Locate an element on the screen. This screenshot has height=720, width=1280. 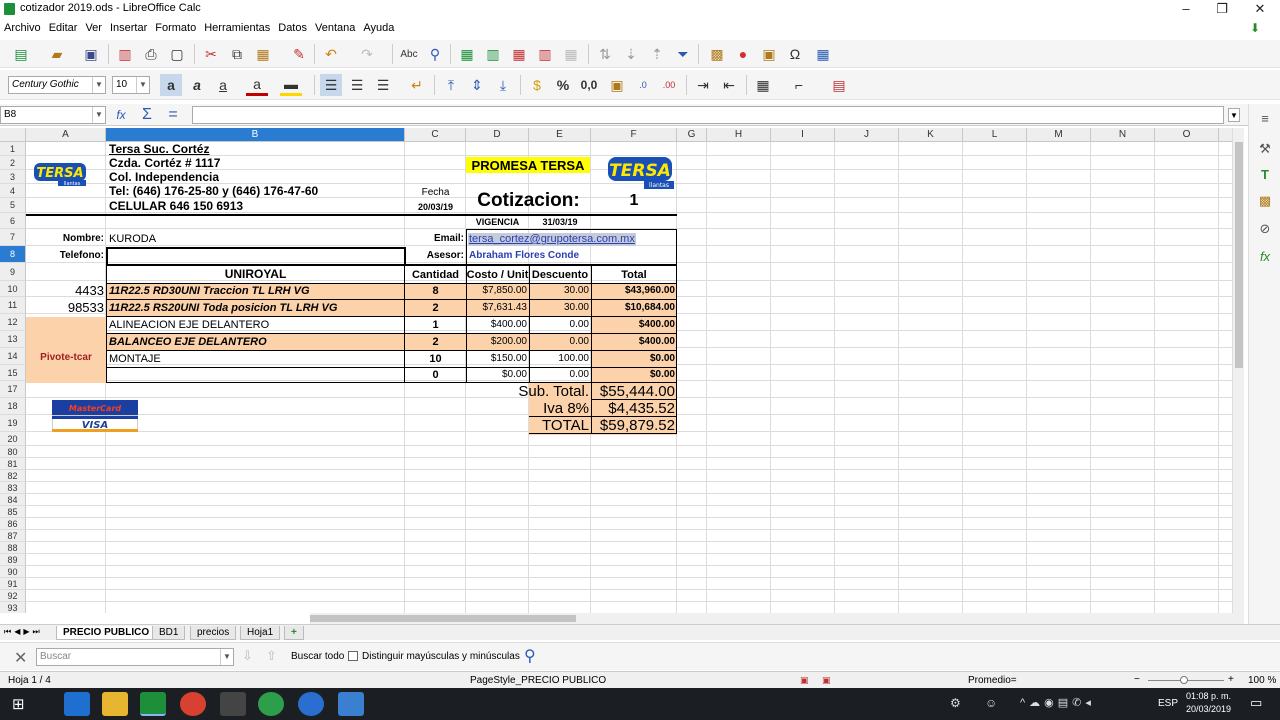
horizontal-scroll-thumb is located at coordinates (443, 618).